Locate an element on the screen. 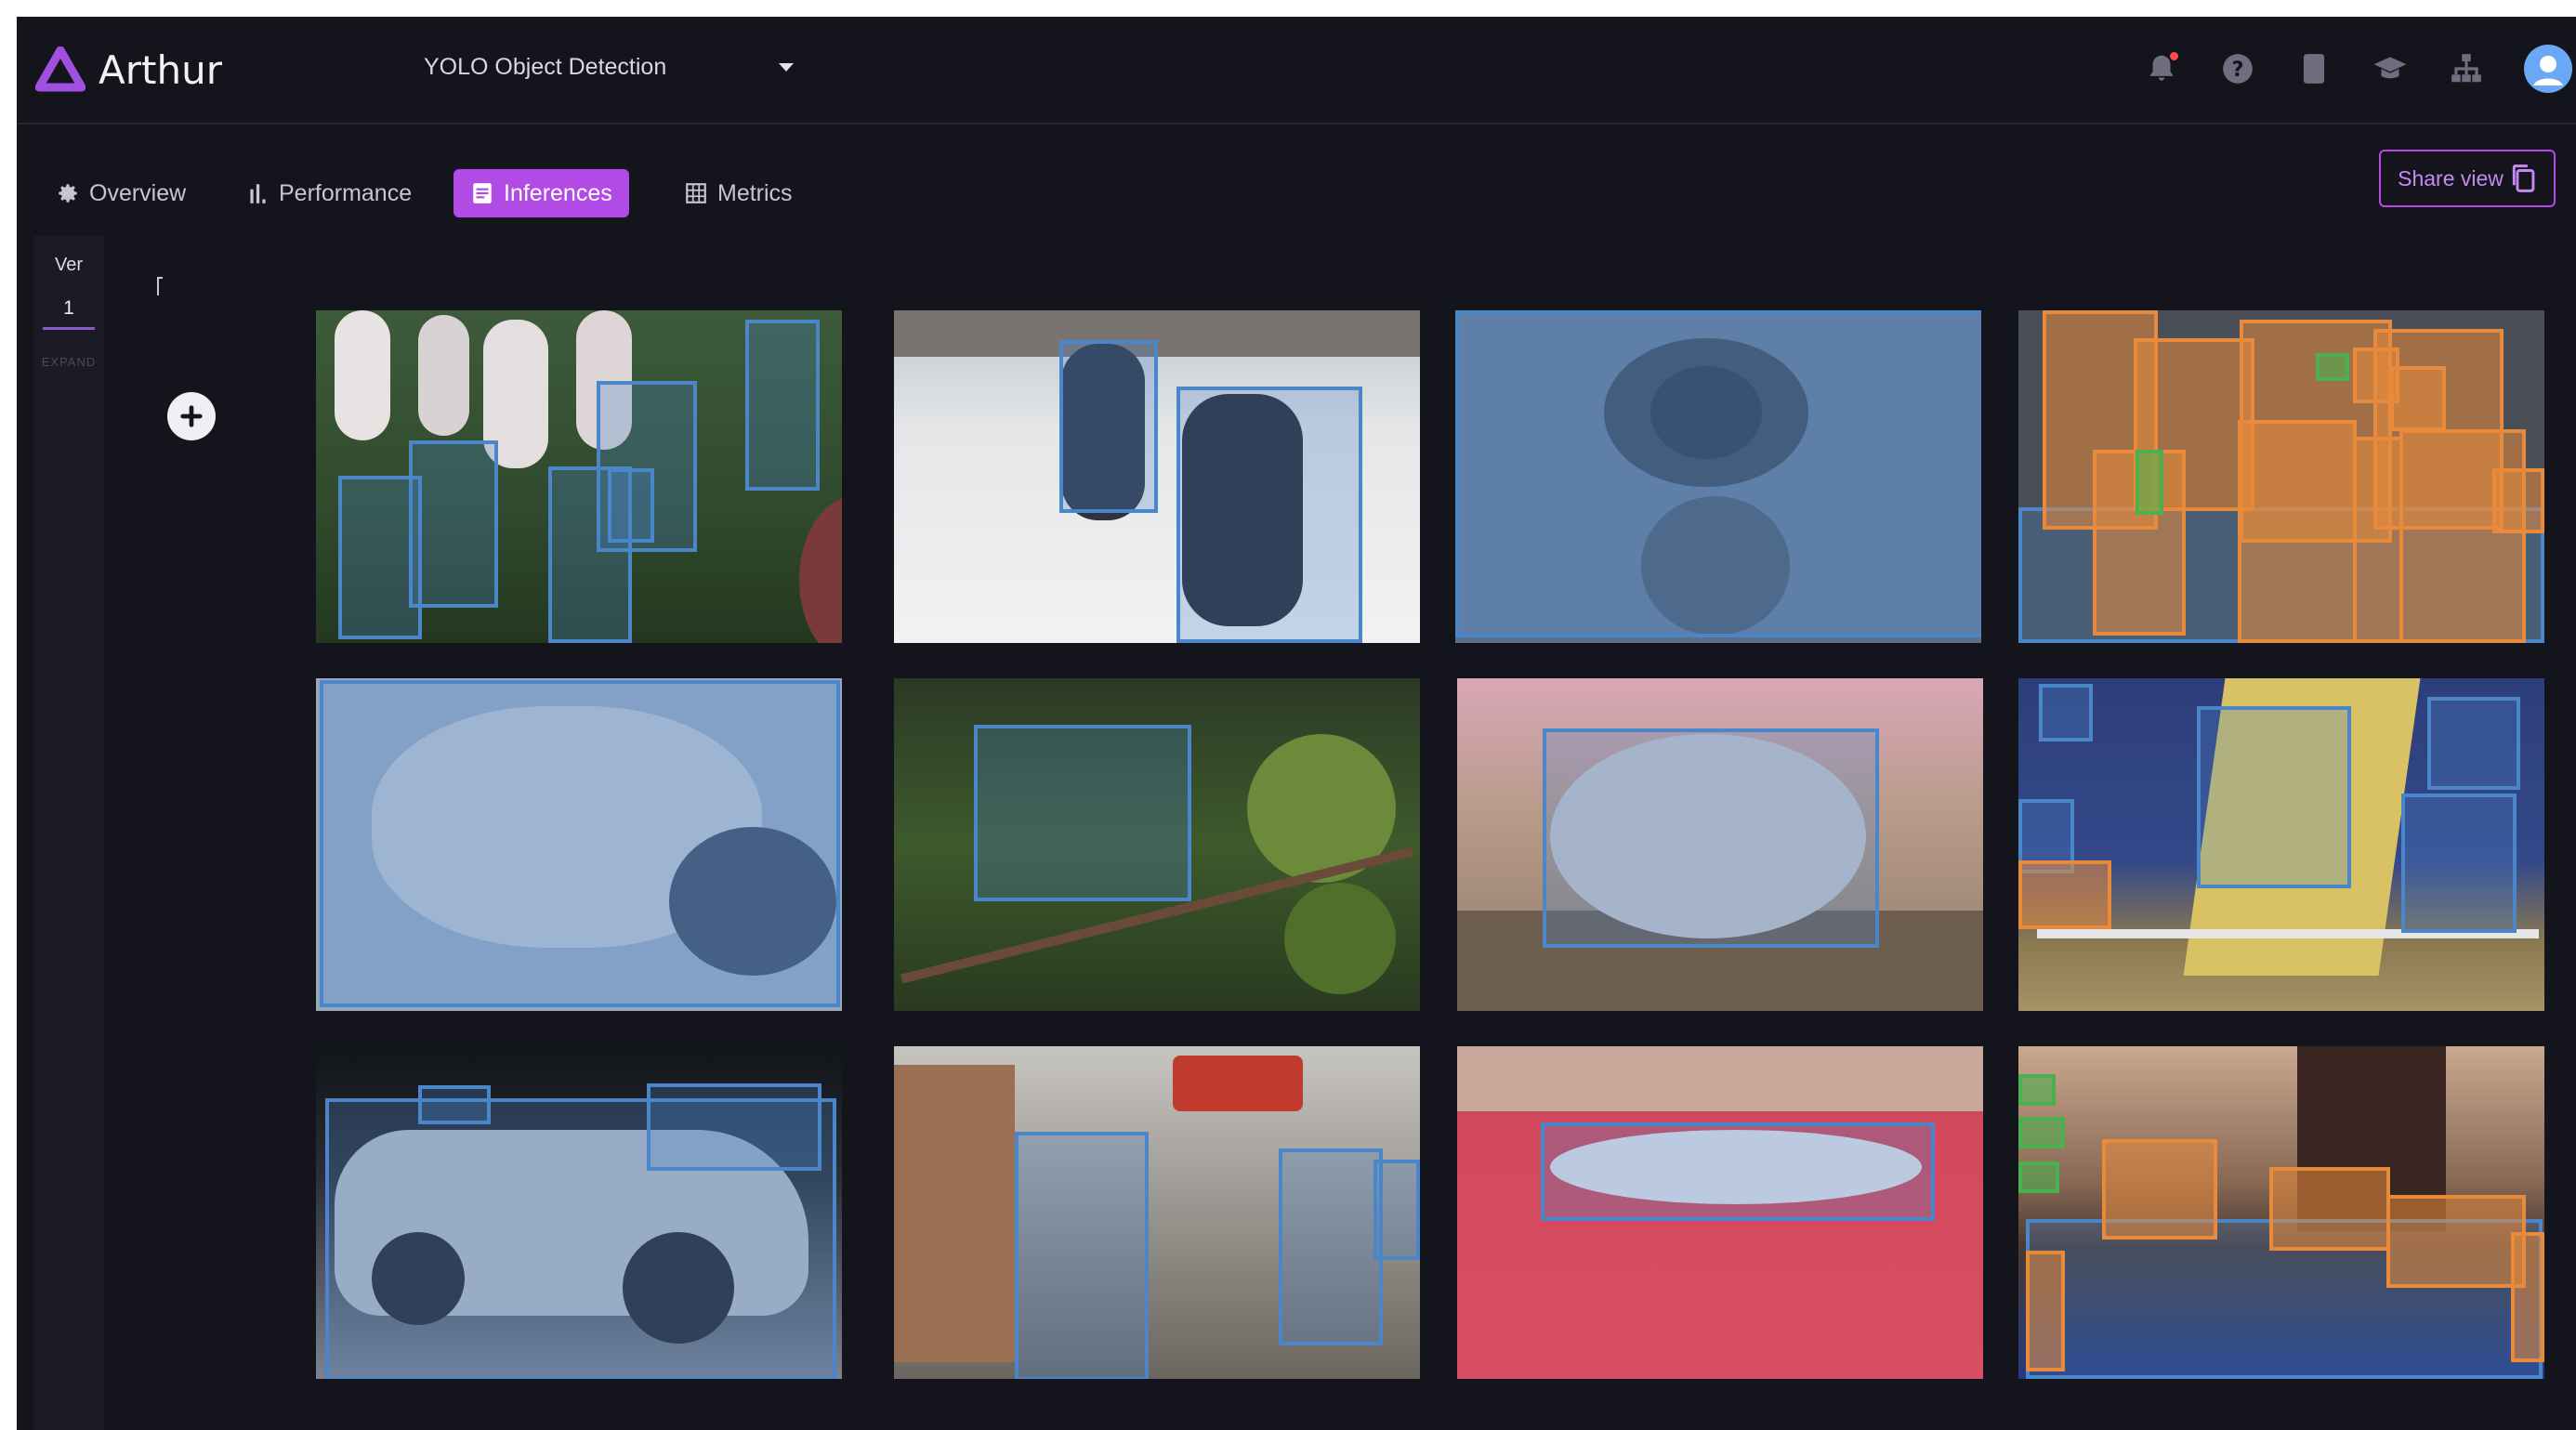  share-view-label: Share view is located at coordinates (2451, 177).